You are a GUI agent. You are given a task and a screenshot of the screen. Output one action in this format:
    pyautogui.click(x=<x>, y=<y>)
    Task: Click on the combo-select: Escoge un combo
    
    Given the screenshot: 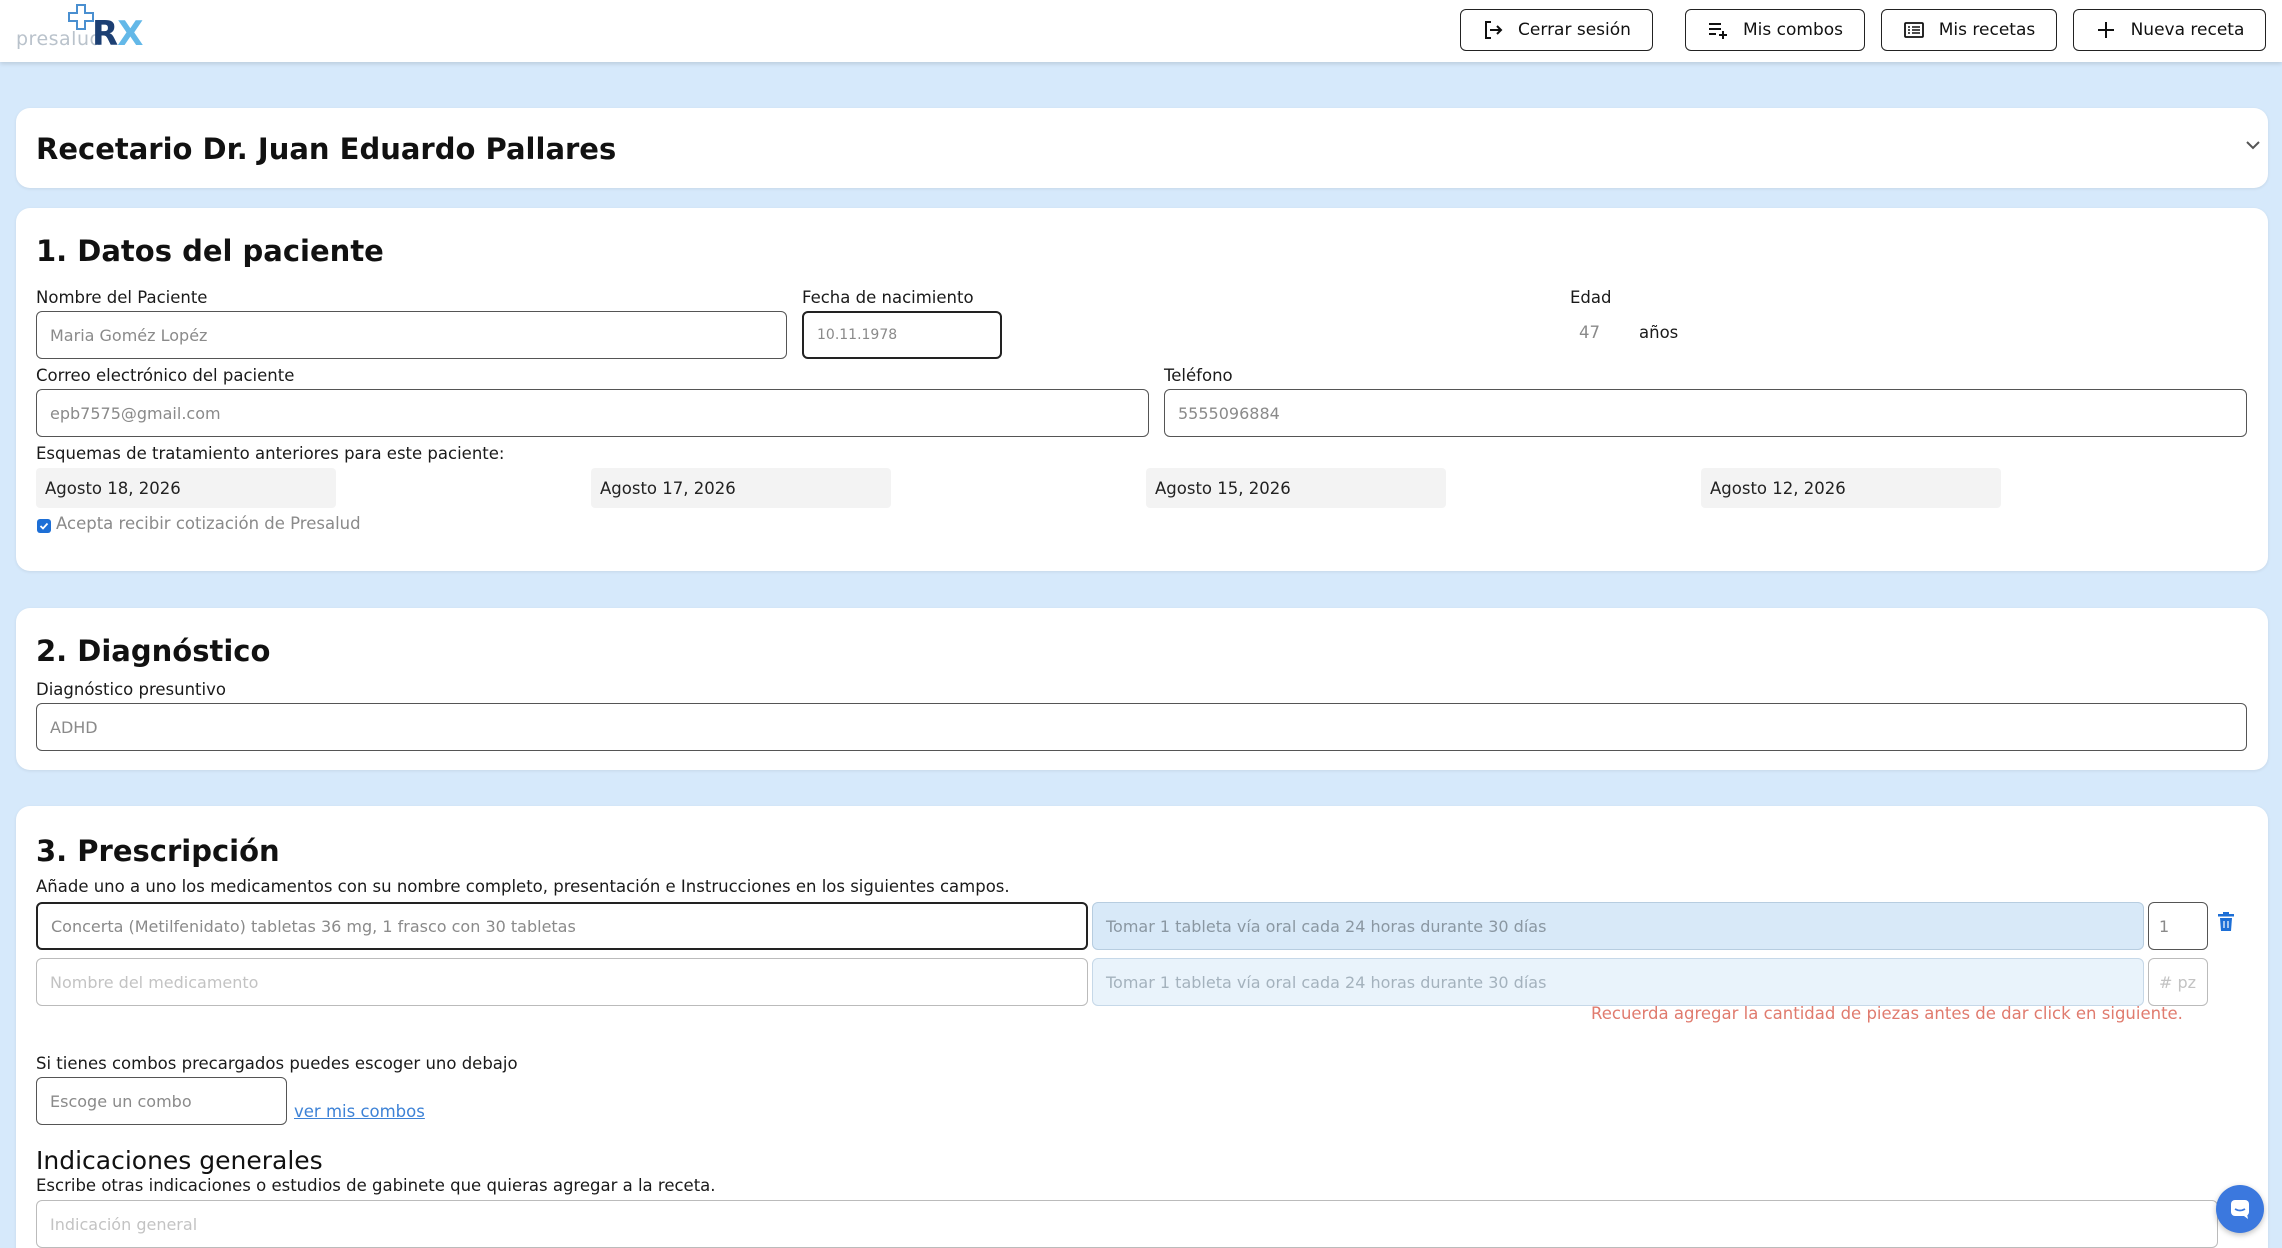 What is the action you would take?
    pyautogui.click(x=161, y=1101)
    